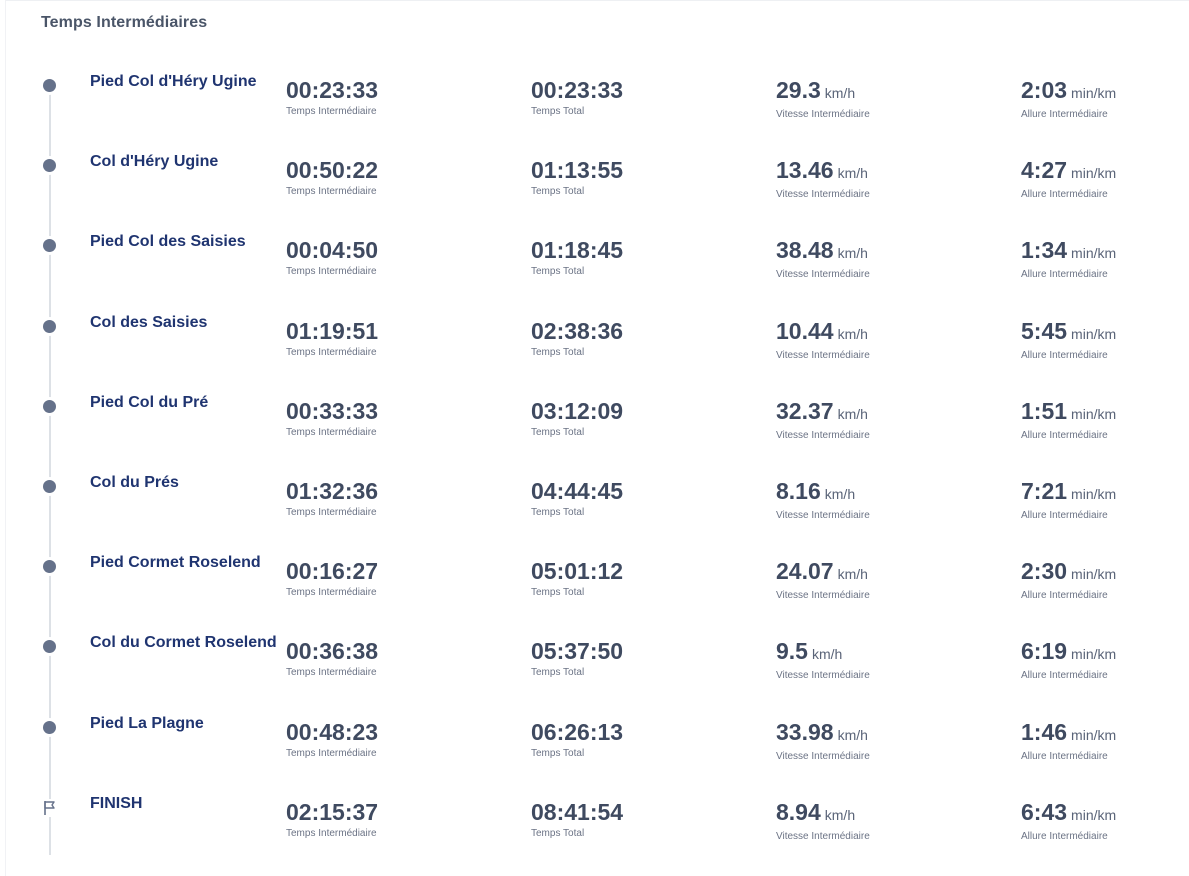 This screenshot has height=876, width=1189. Describe the element at coordinates (406, 819) in the screenshot. I see `split-time-stat: 02:15:37 Temps Intermédiaire` at that location.